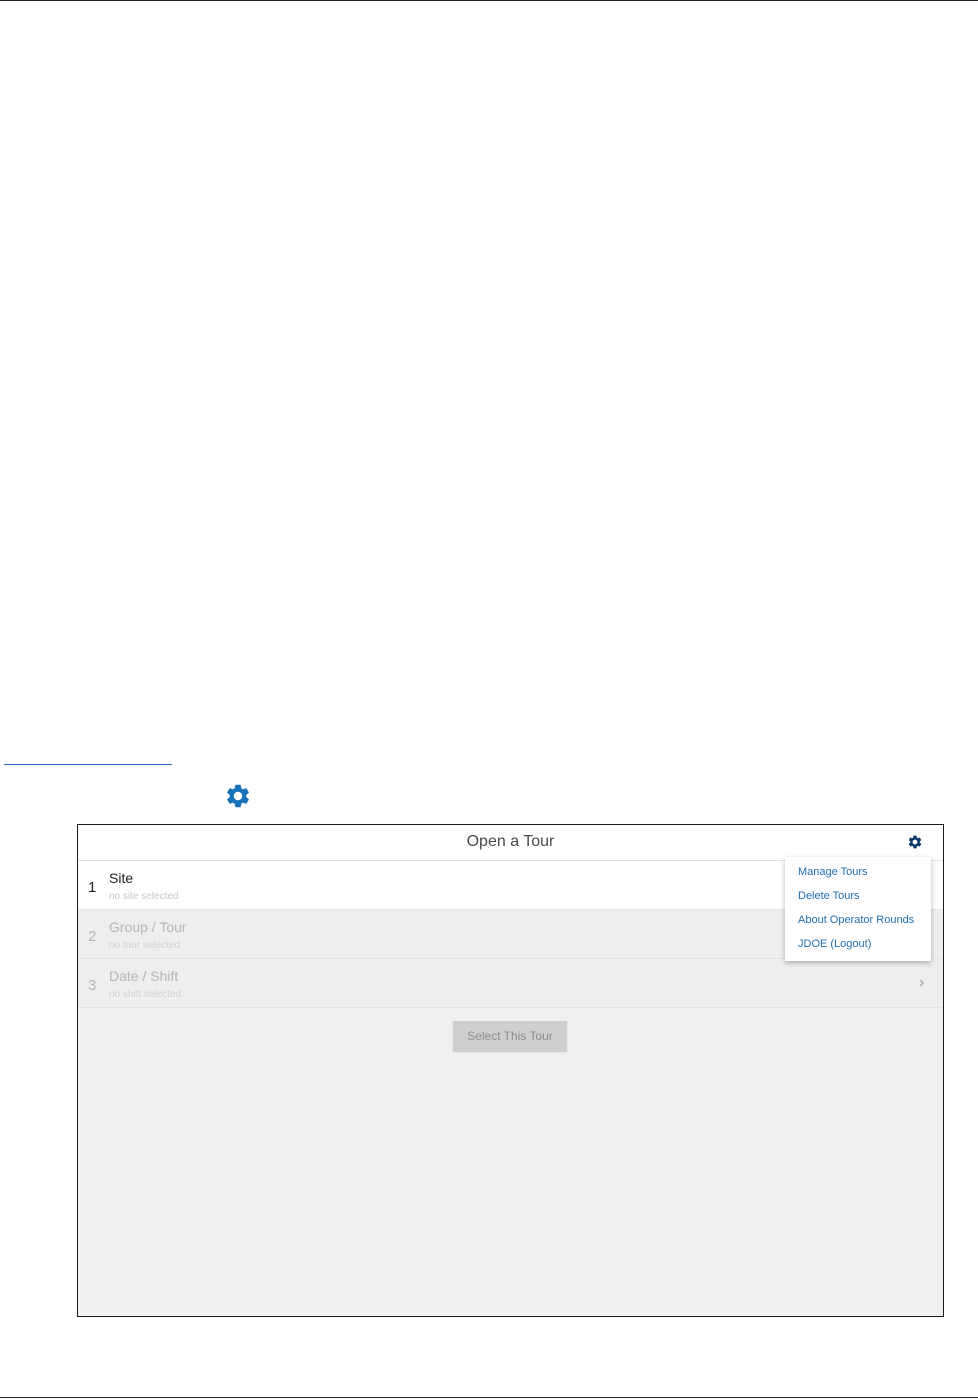  What do you see at coordinates (148, 927) in the screenshot?
I see `step-title: Group / Tour` at bounding box center [148, 927].